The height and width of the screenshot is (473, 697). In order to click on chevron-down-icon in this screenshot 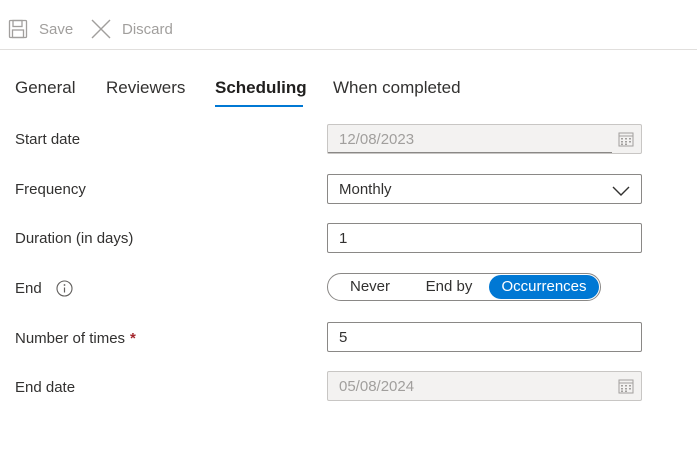, I will do `click(621, 192)`.